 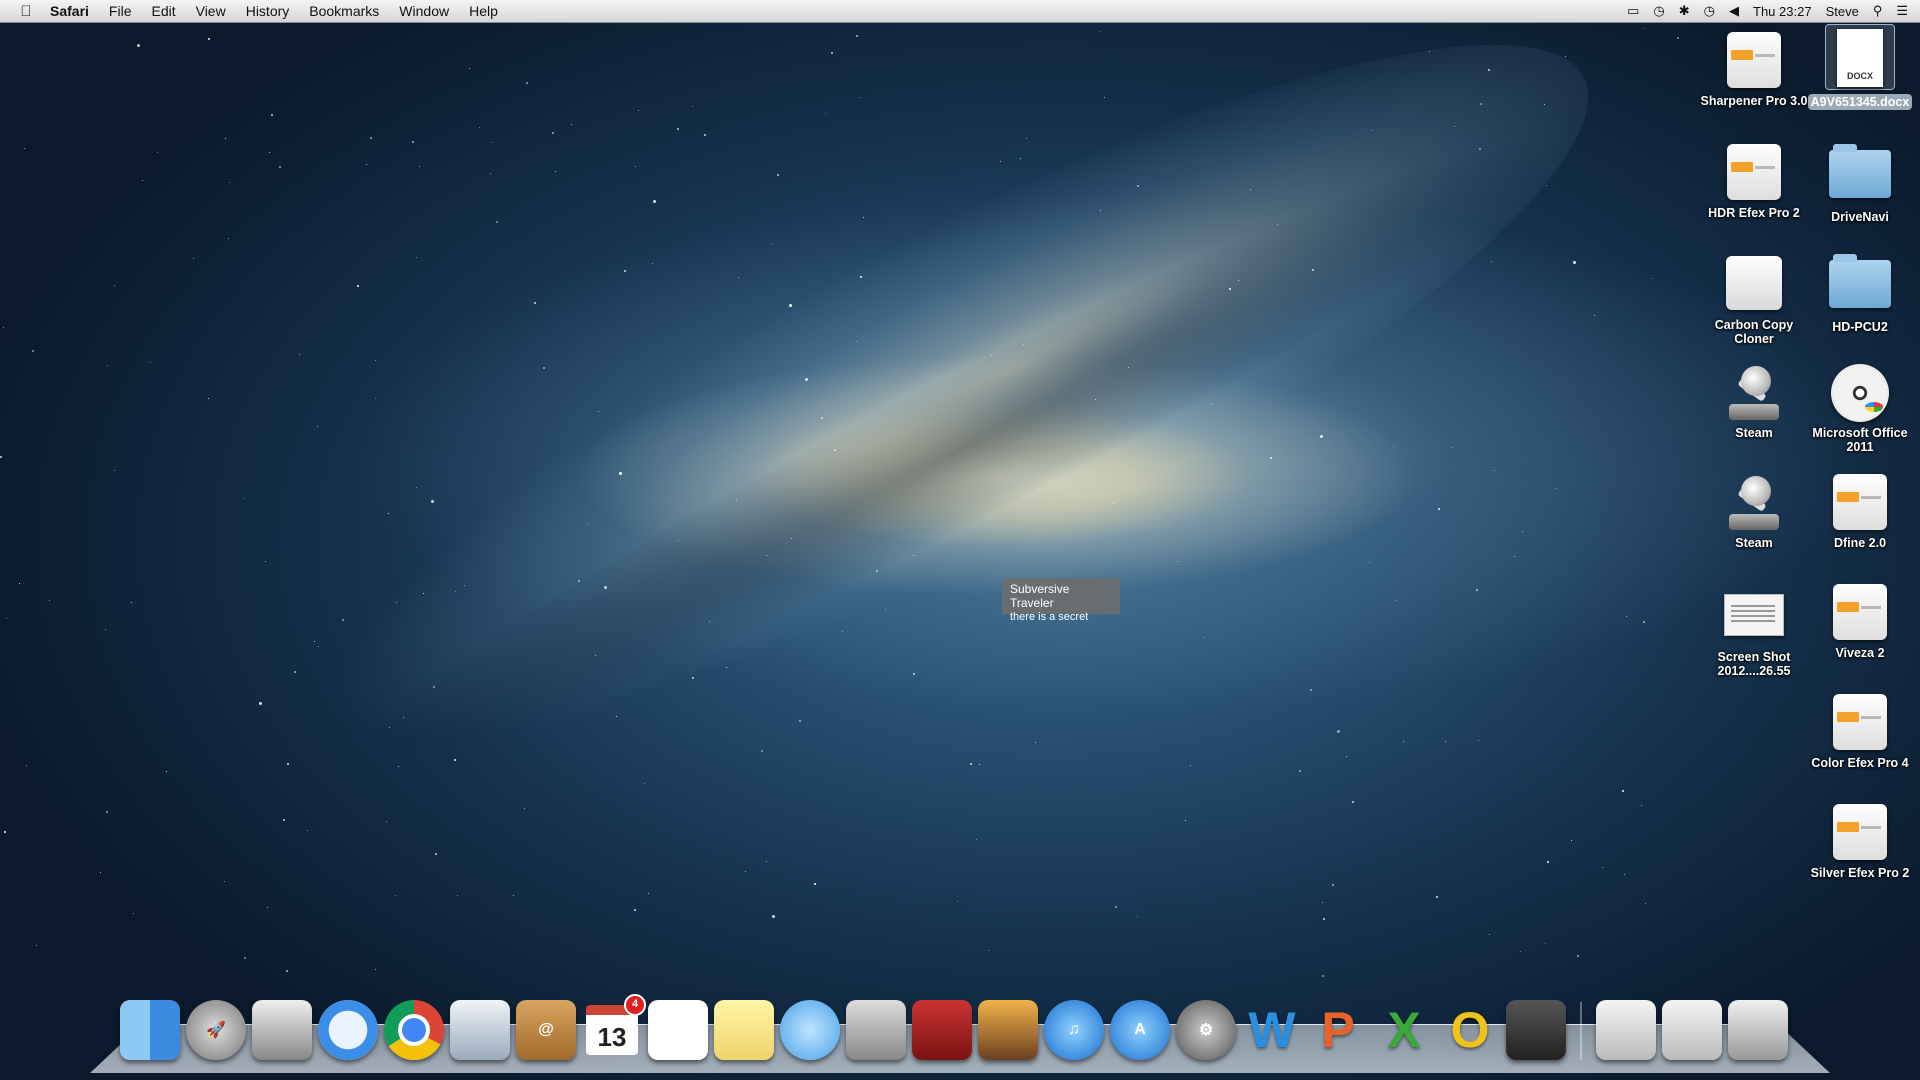 I want to click on desktop-icon-screen-shot: Screen Shot 2012....26.55, so click(x=1754, y=629).